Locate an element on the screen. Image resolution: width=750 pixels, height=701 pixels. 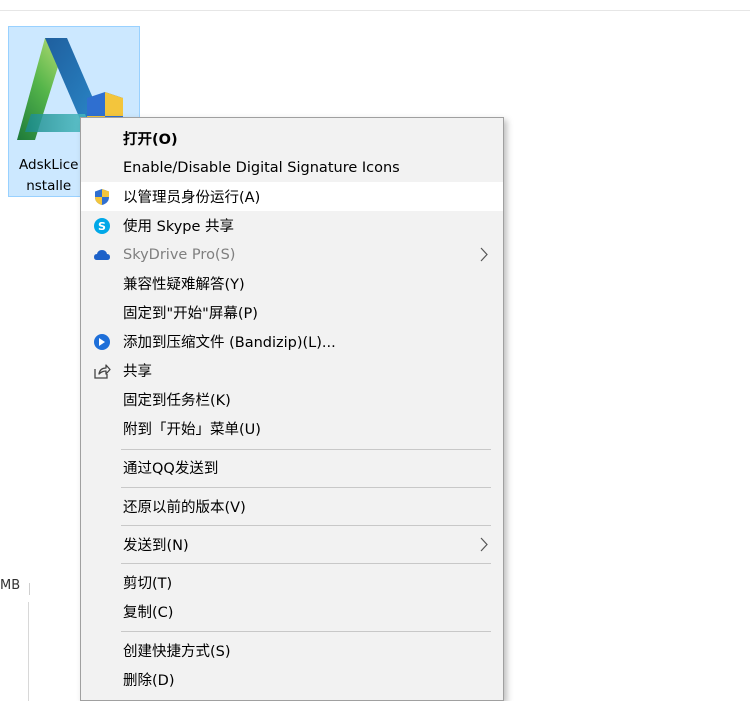
uac-shield-icon is located at coordinates (102, 197).